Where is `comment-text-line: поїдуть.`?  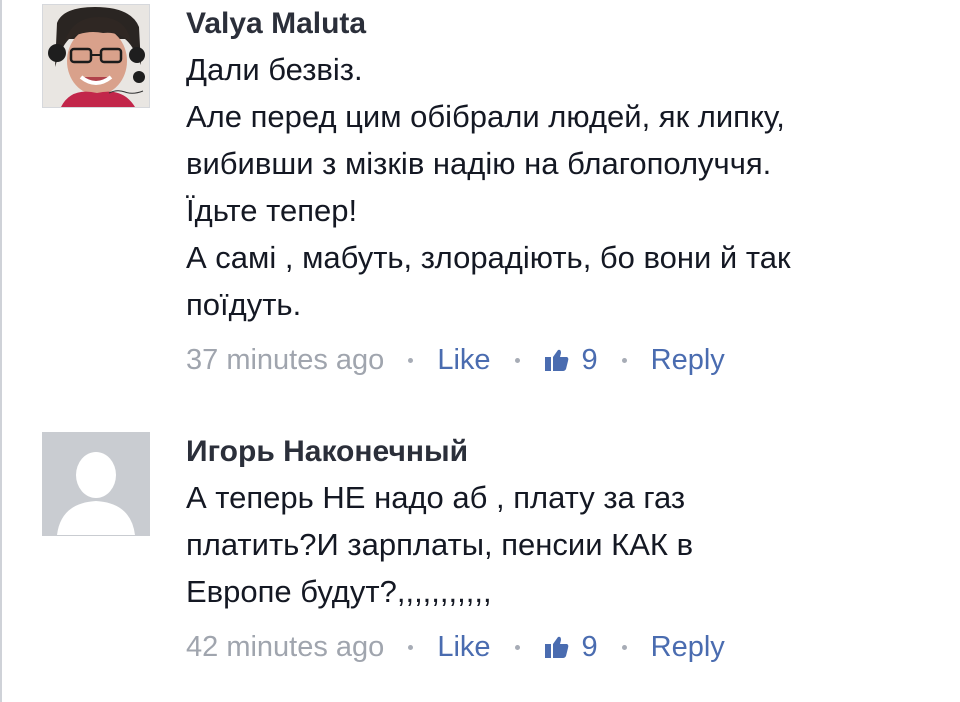 comment-text-line: поїдуть. is located at coordinates (244, 304).